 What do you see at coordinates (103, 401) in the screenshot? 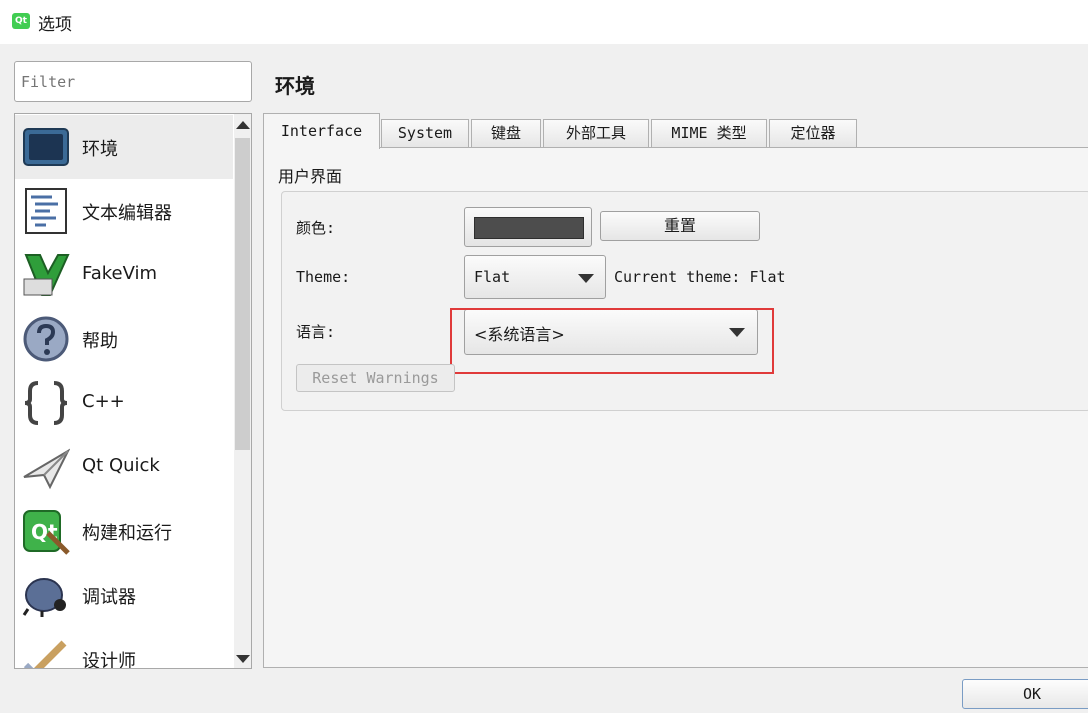
I see `category-label: C++` at bounding box center [103, 401].